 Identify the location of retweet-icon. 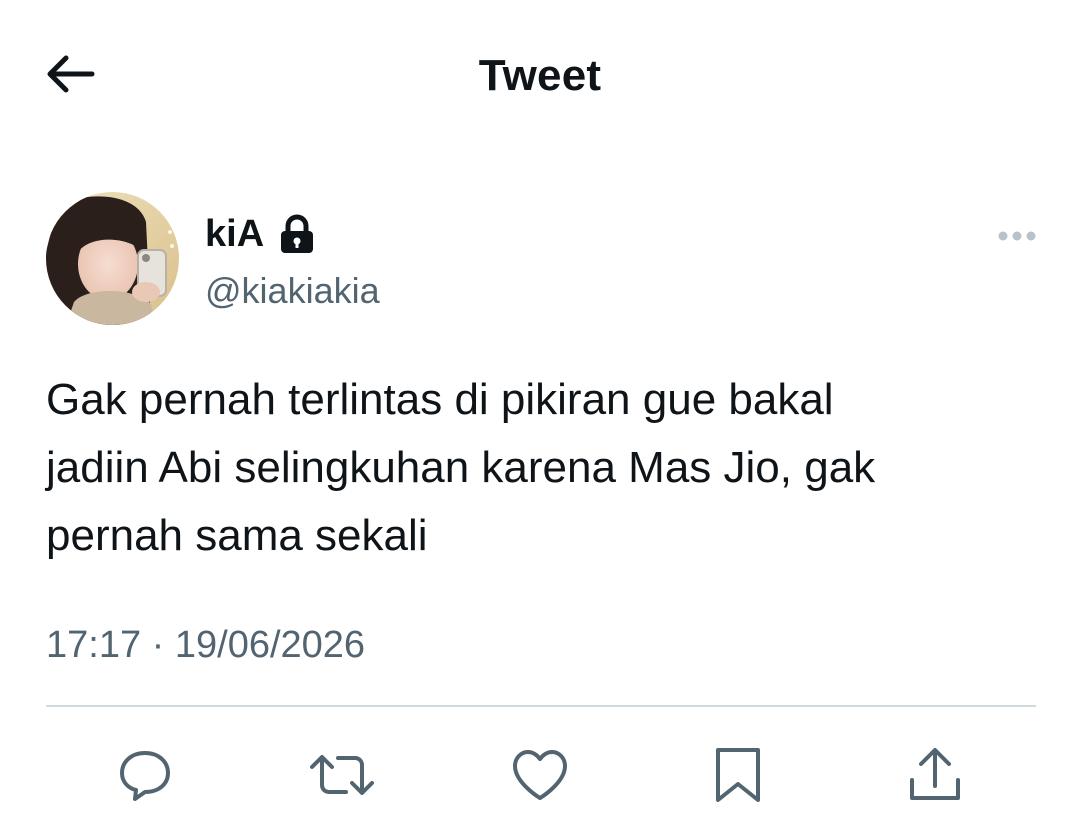
(342, 775).